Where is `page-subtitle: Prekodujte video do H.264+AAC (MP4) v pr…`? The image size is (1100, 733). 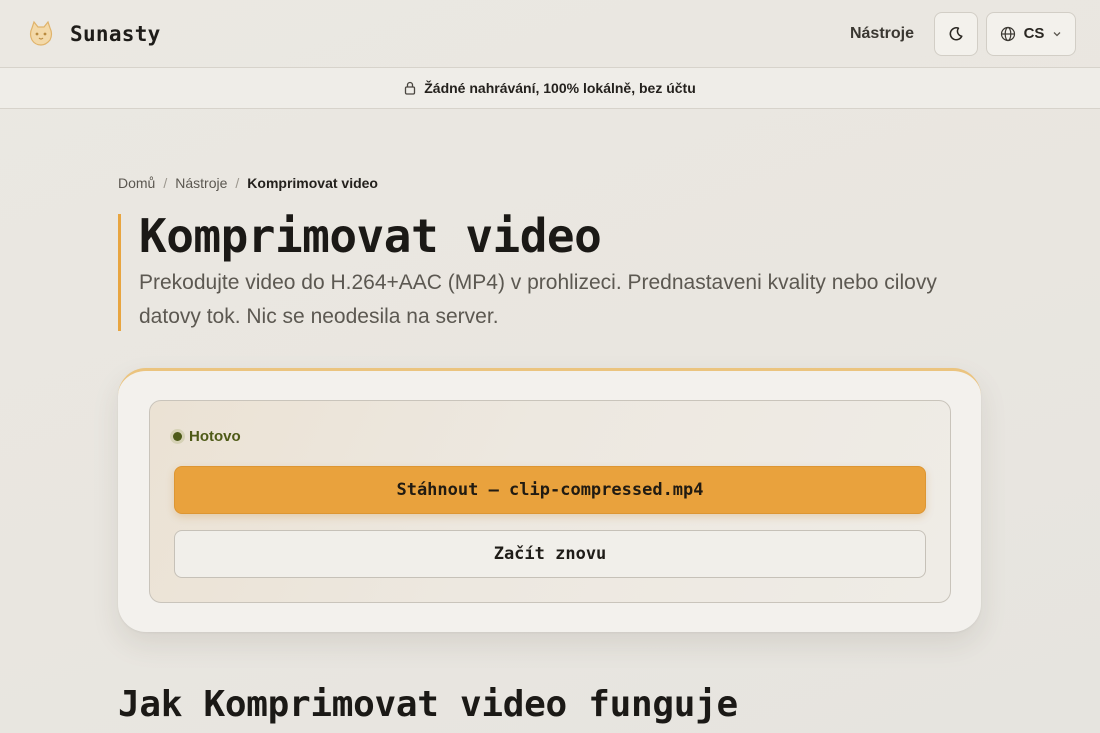 page-subtitle: Prekodujte video do H.264+AAC (MP4) v pr… is located at coordinates (538, 299).